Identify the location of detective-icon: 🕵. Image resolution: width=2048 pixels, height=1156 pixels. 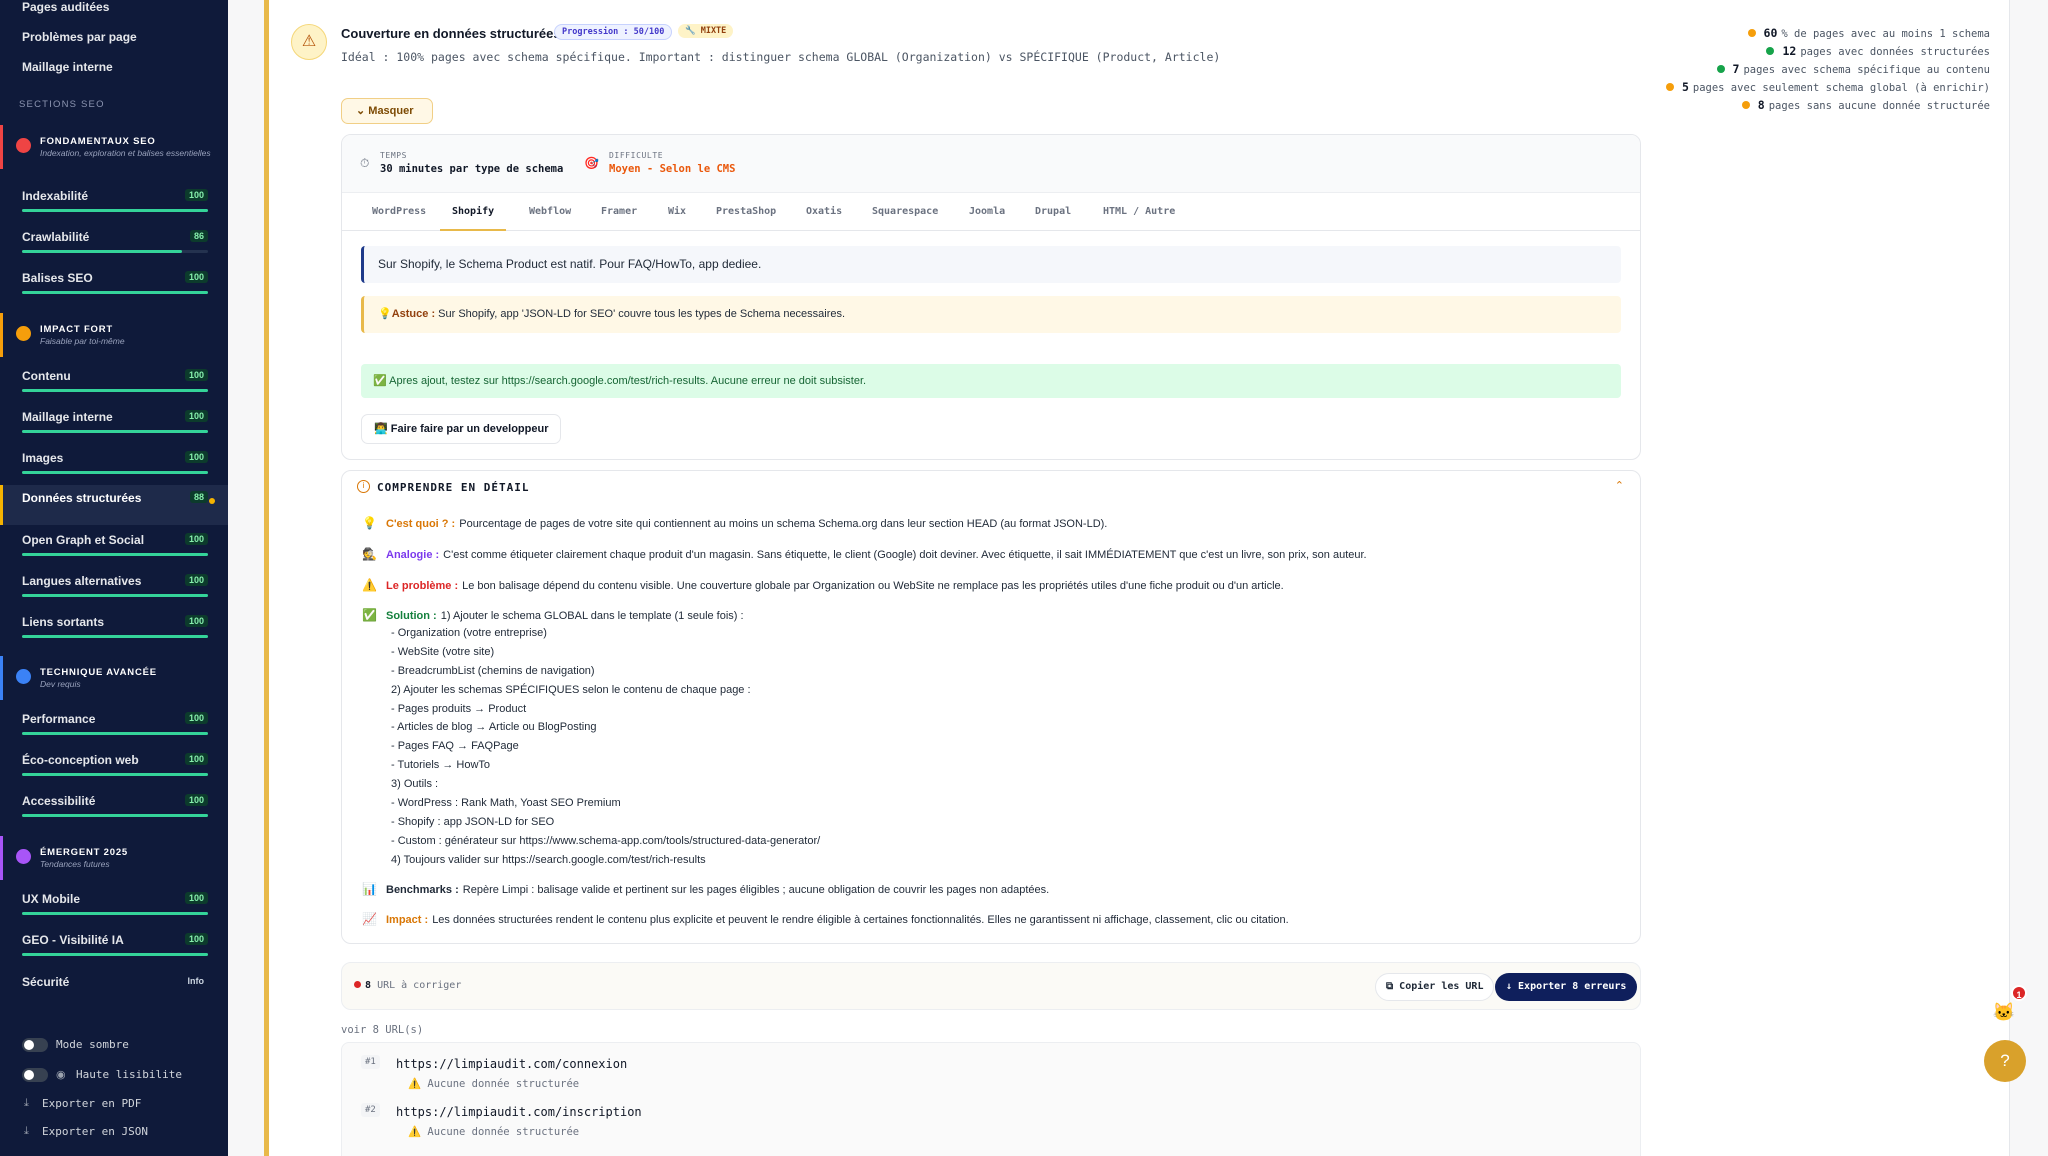
(369, 554).